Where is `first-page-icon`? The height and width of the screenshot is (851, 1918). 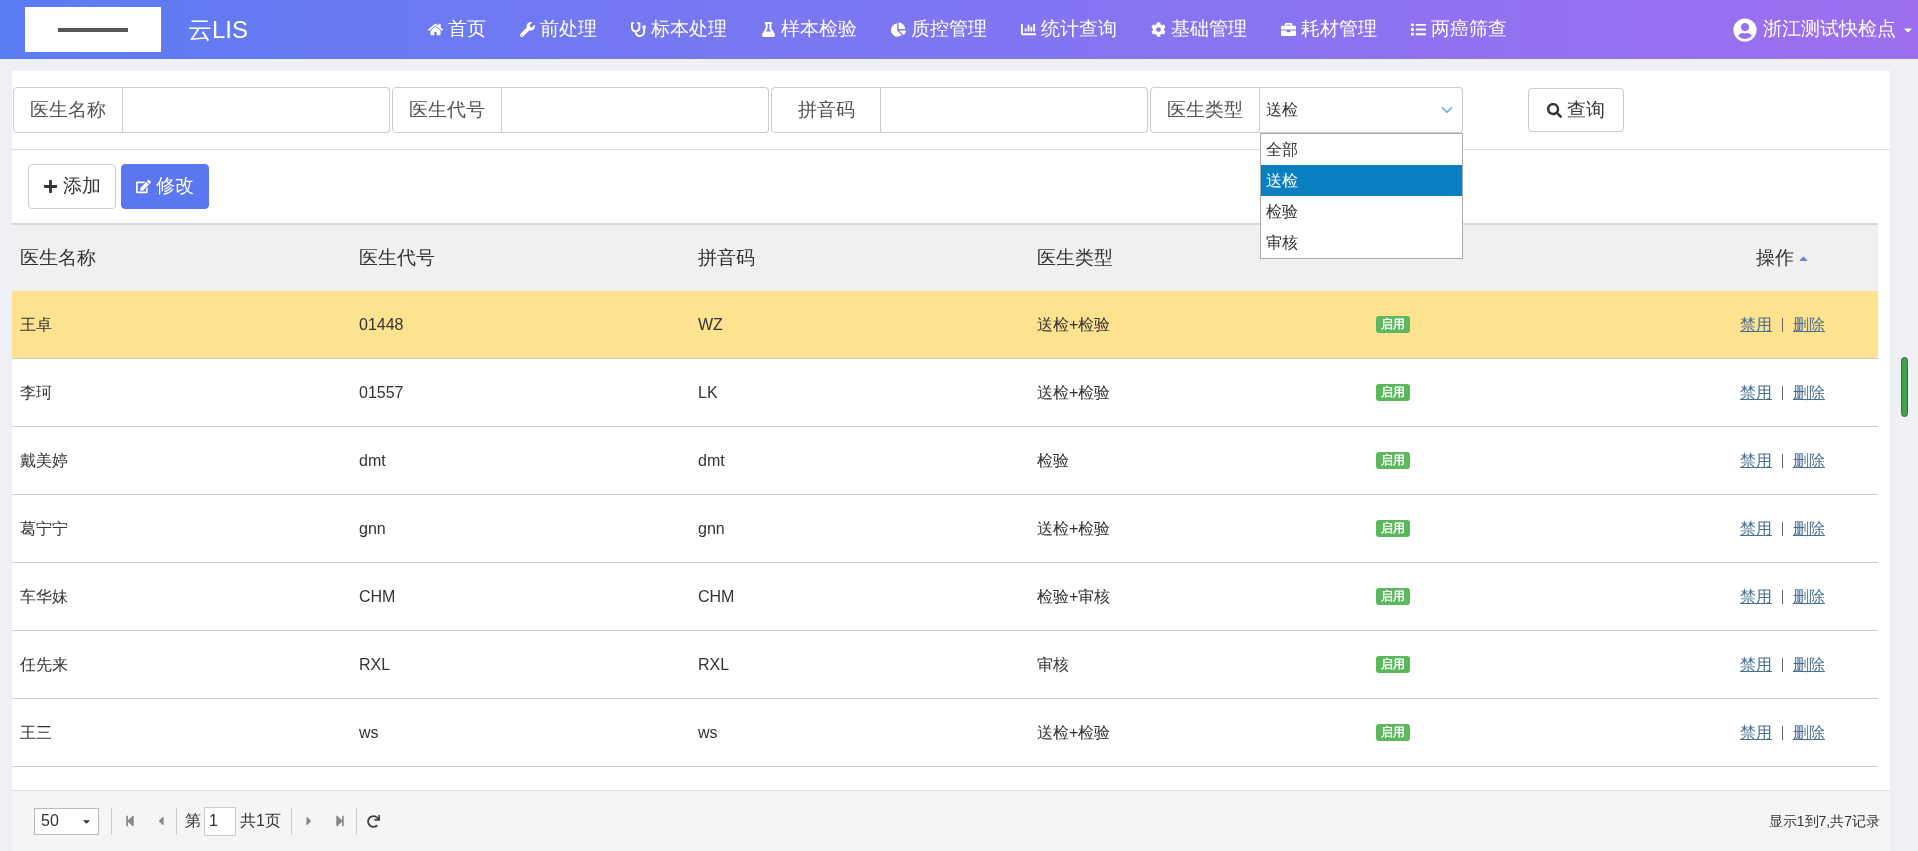 first-page-icon is located at coordinates (130, 821).